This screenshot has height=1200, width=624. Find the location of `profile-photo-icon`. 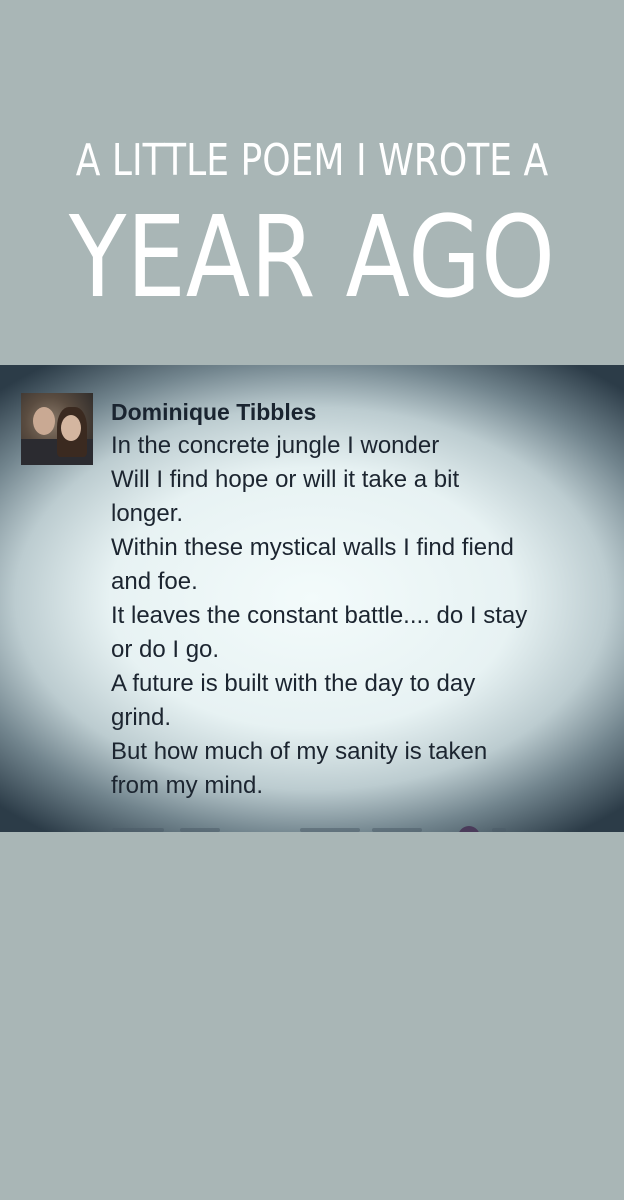

profile-photo-icon is located at coordinates (57, 429).